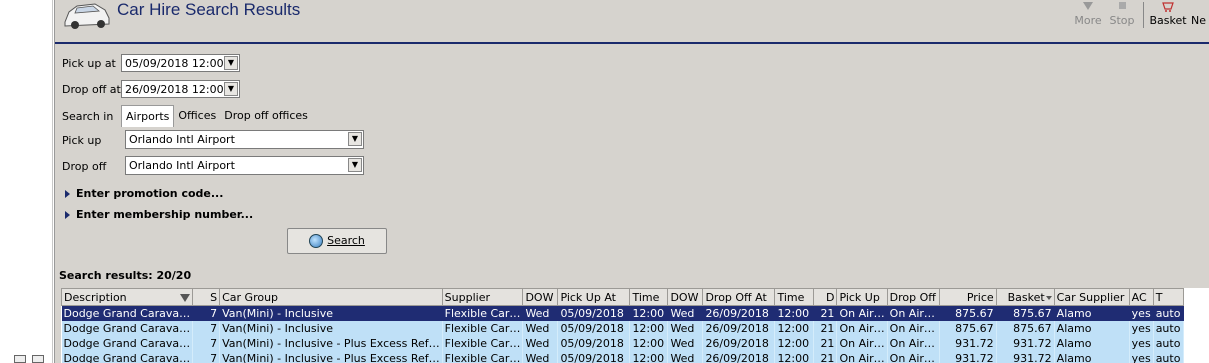 The width and height of the screenshot is (1209, 363). Describe the element at coordinates (1088, 15) in the screenshot. I see `more-button: More` at that location.